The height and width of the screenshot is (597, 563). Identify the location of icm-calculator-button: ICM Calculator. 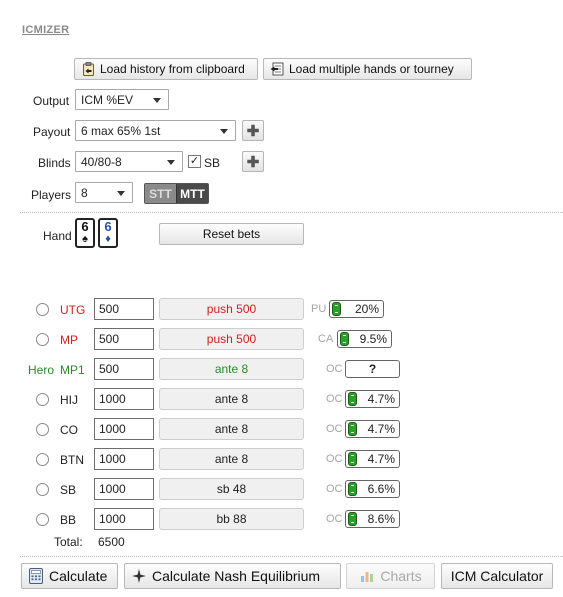
(497, 576).